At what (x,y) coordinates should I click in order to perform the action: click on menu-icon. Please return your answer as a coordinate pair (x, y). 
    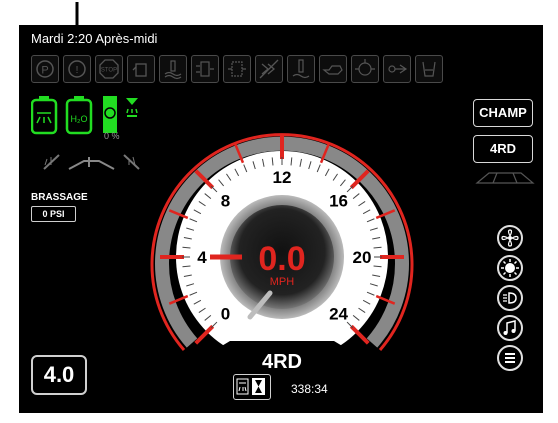
    Looking at the image, I should click on (510, 358).